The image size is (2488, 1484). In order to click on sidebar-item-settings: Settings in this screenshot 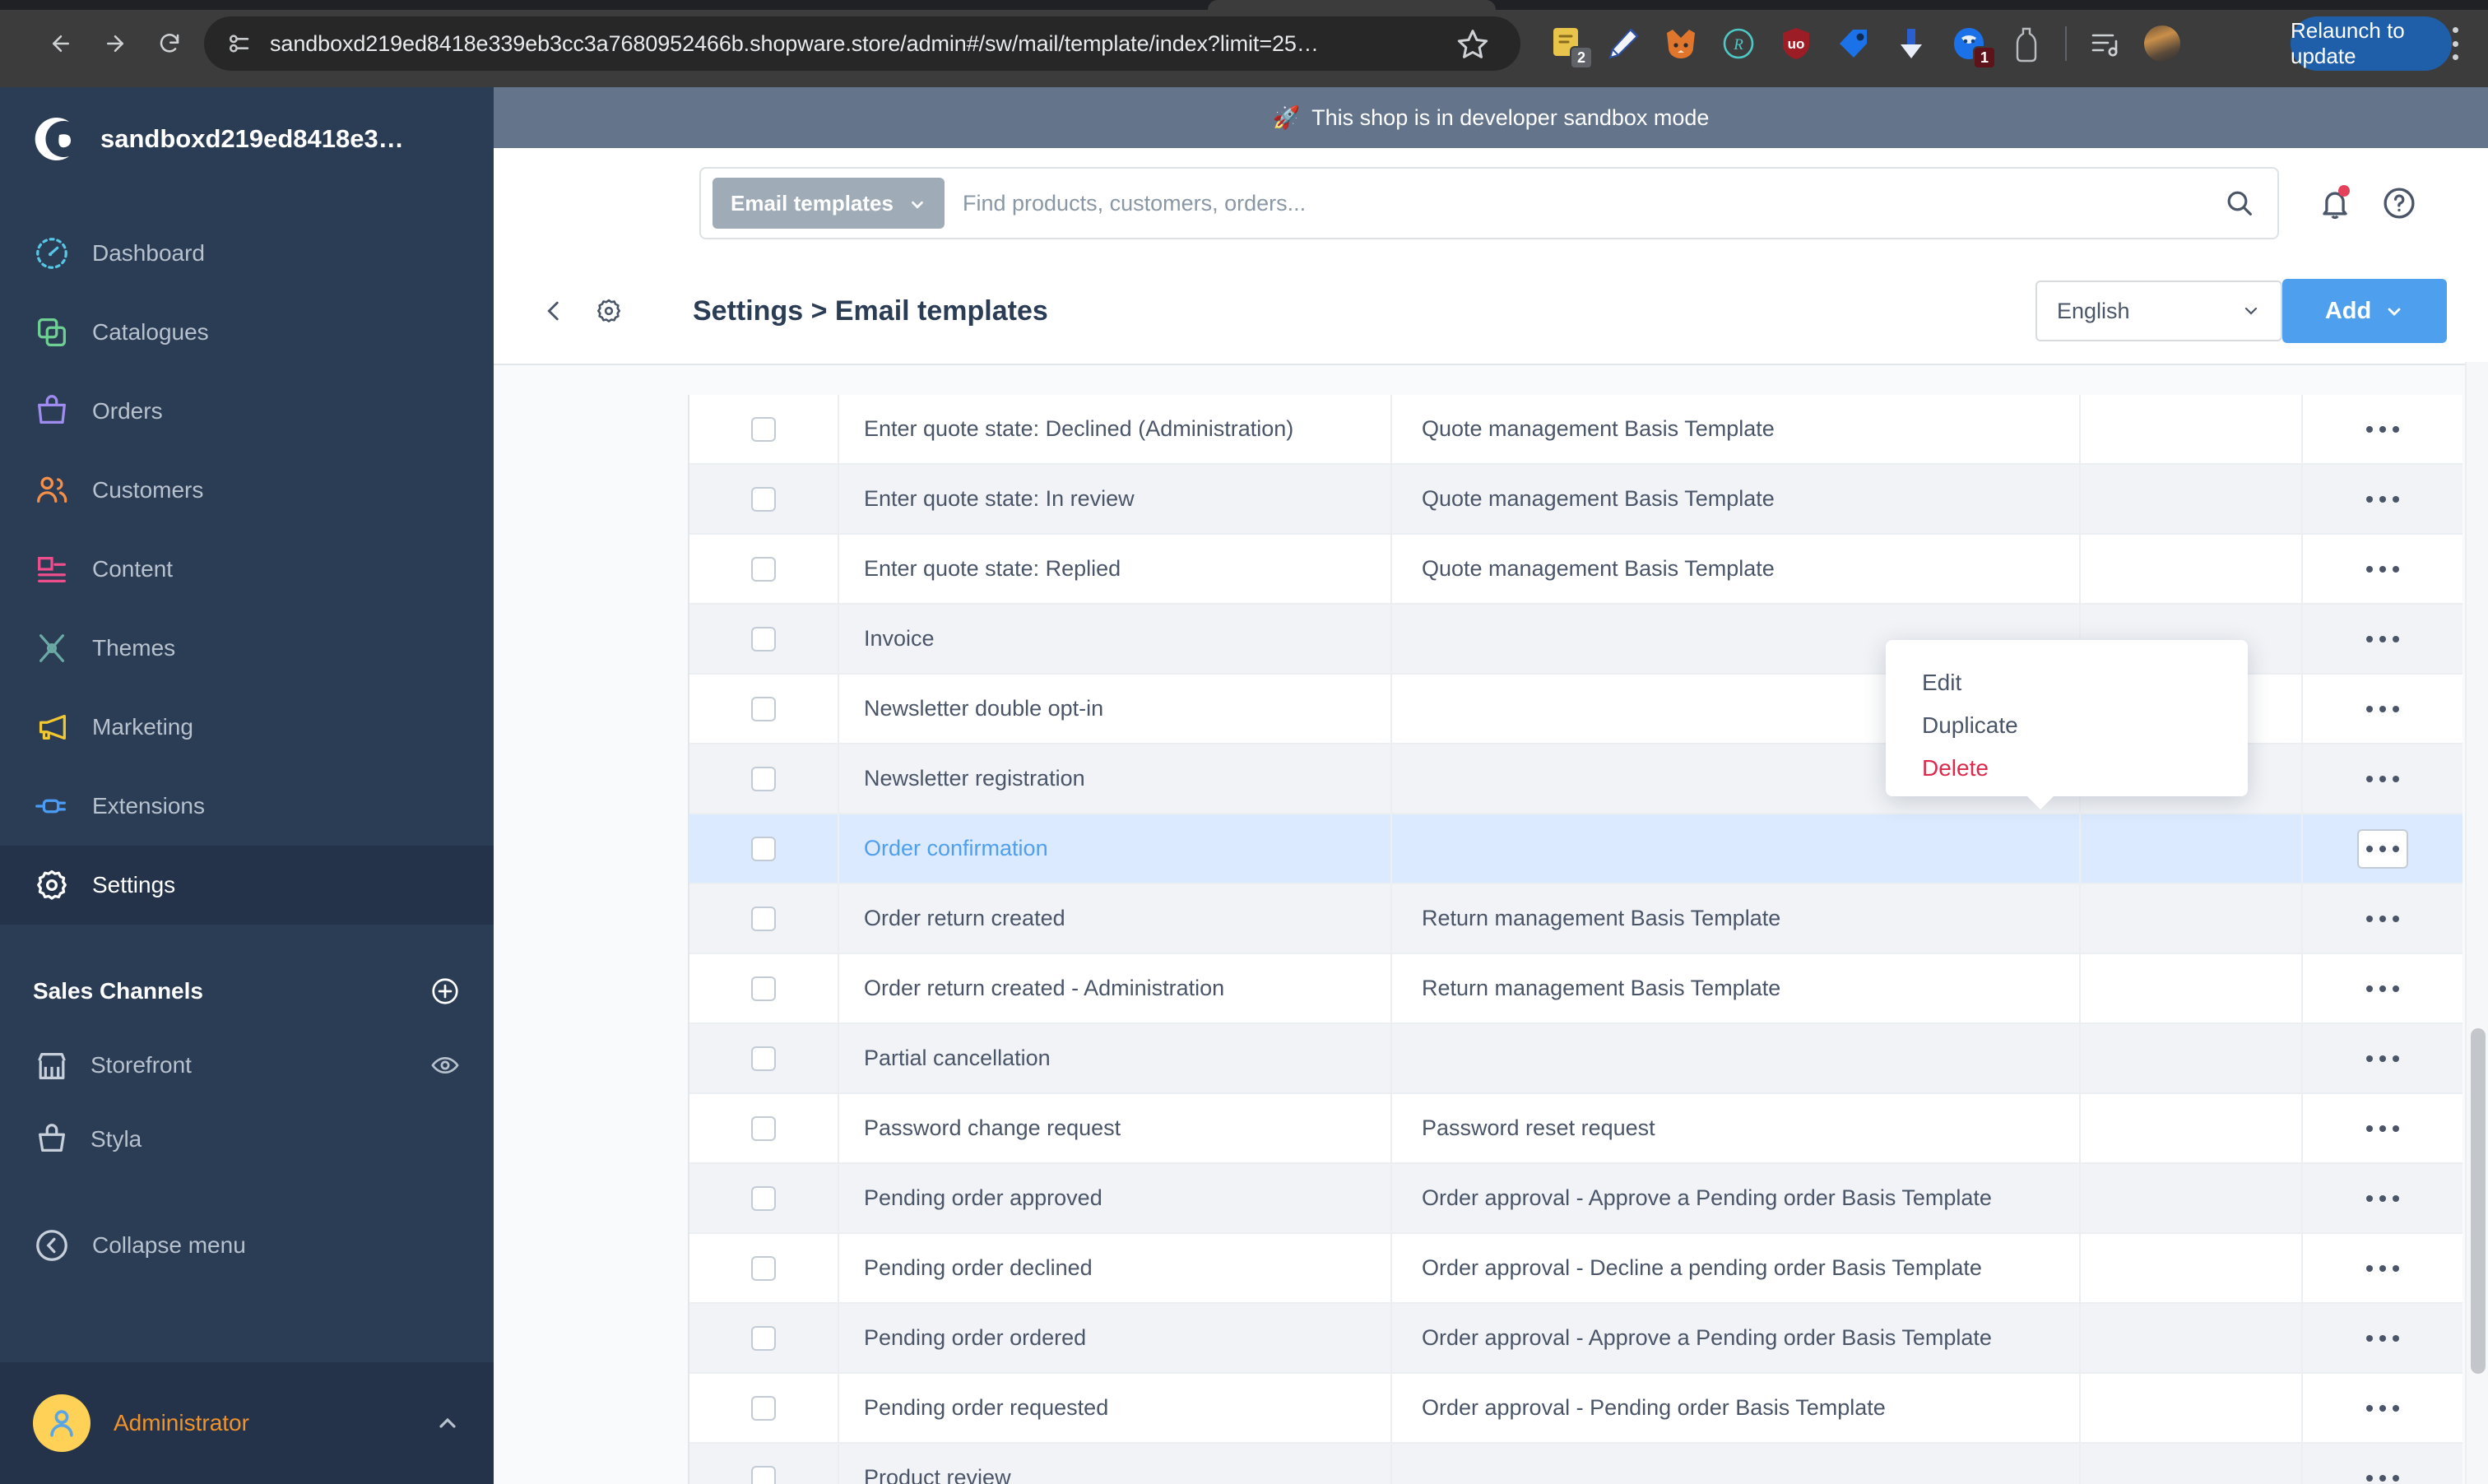, I will do `click(247, 886)`.